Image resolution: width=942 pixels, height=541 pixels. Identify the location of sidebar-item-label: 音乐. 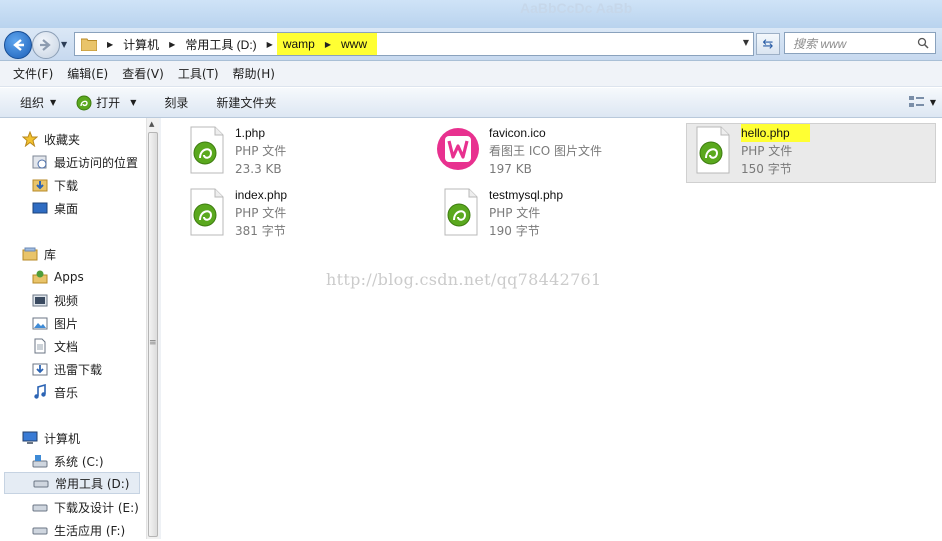
(66, 392).